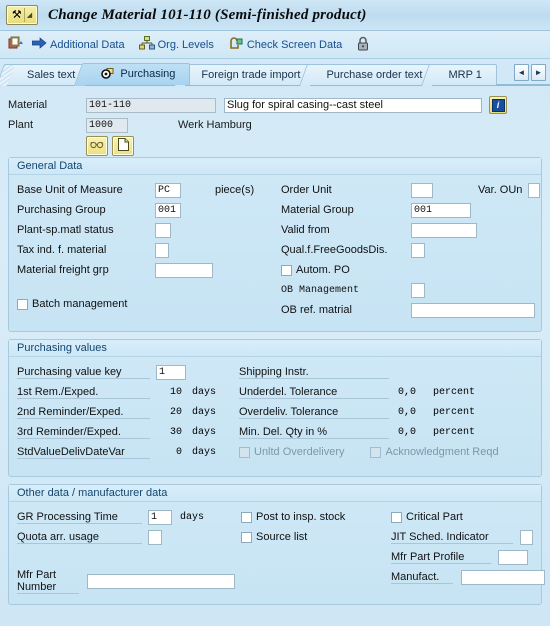 This screenshot has height=626, width=550. Describe the element at coordinates (286, 270) in the screenshot. I see `autom-po-checkbox` at that location.